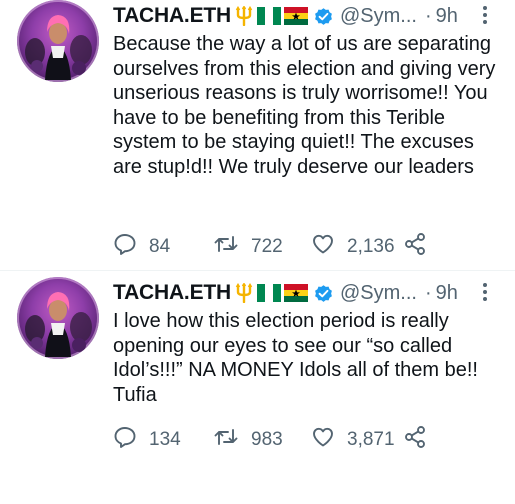 The image size is (515, 504). Describe the element at coordinates (267, 439) in the screenshot. I see `retweet-count: 983` at that location.